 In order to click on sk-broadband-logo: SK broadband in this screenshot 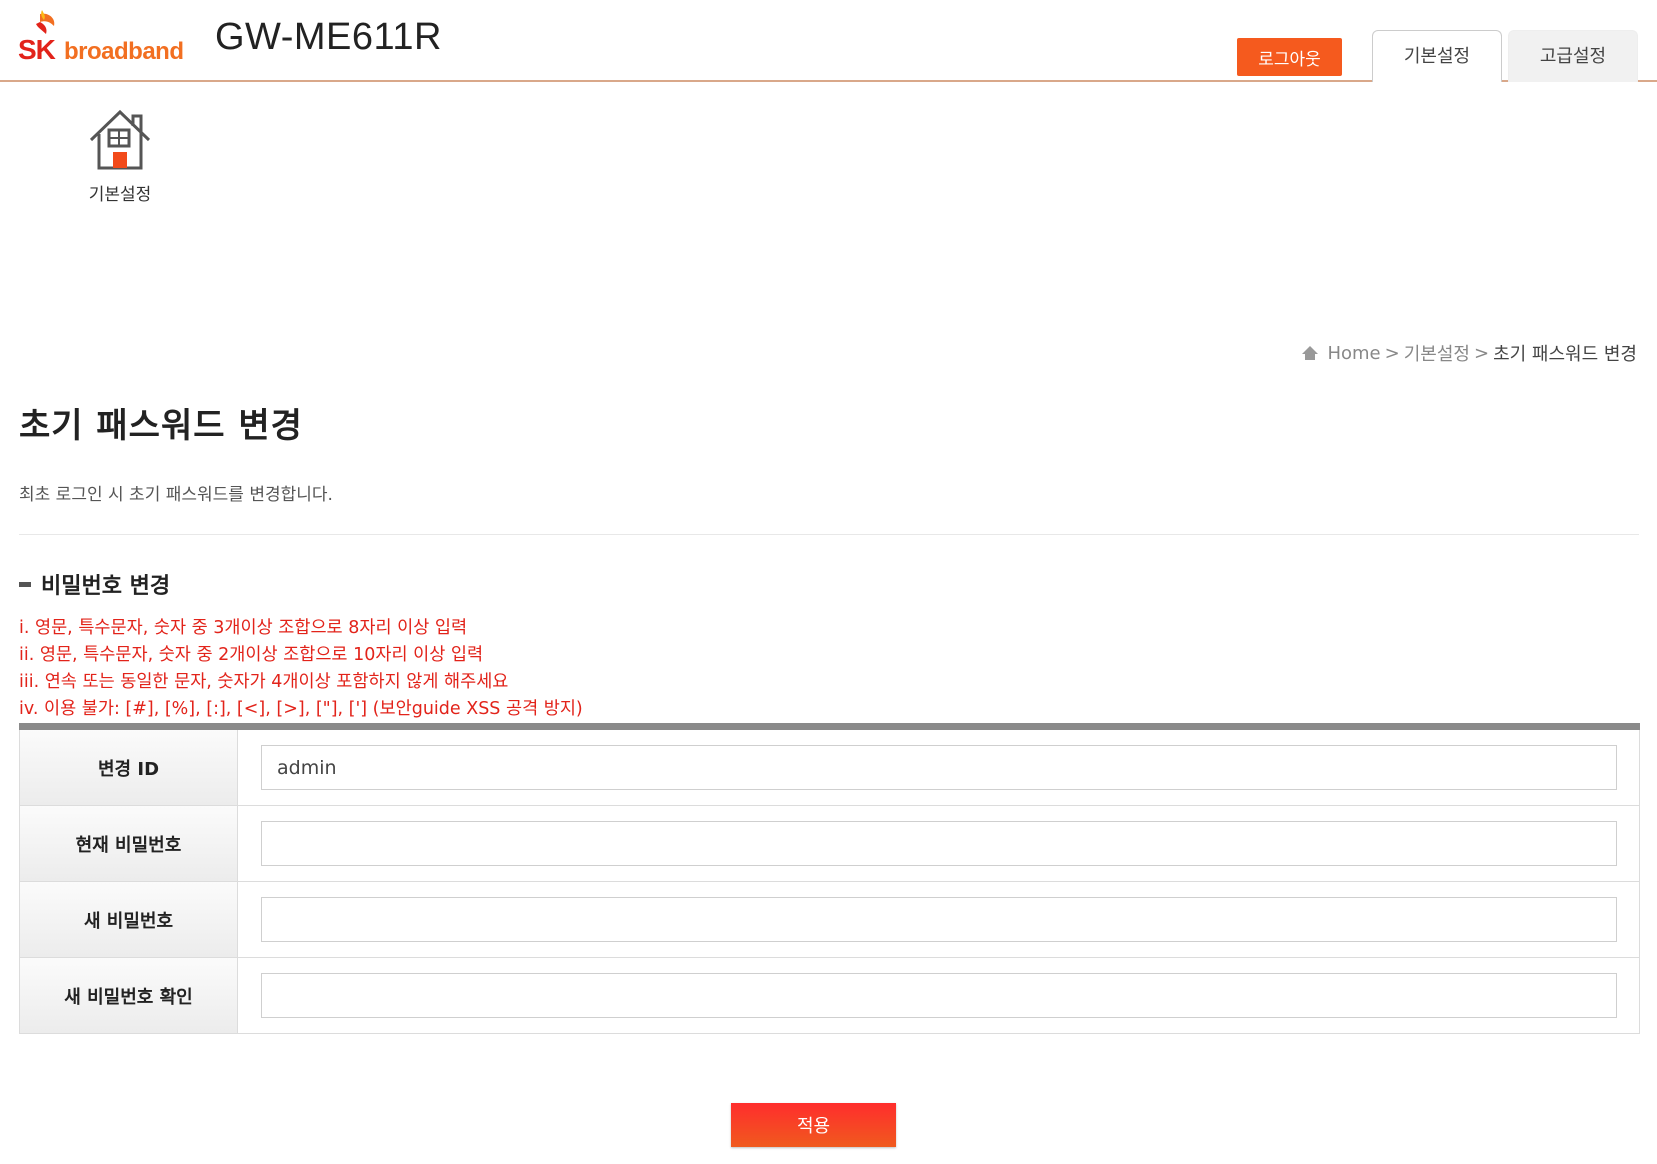, I will do `click(101, 40)`.